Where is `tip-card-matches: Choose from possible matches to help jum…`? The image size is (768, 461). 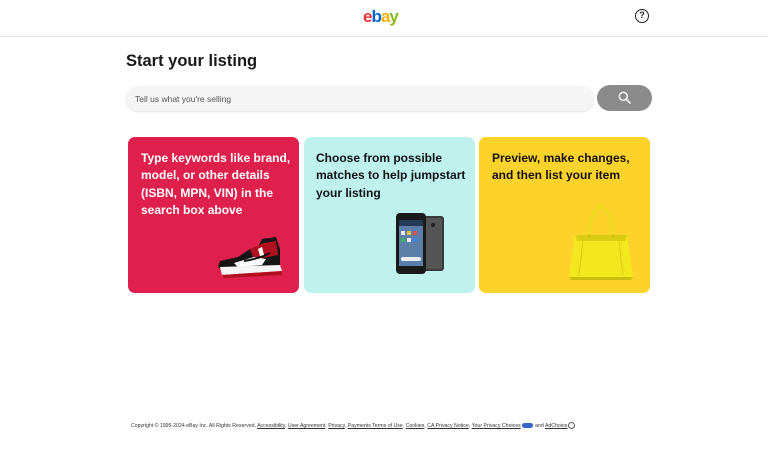
tip-card-matches: Choose from possible matches to help jum… is located at coordinates (389, 215).